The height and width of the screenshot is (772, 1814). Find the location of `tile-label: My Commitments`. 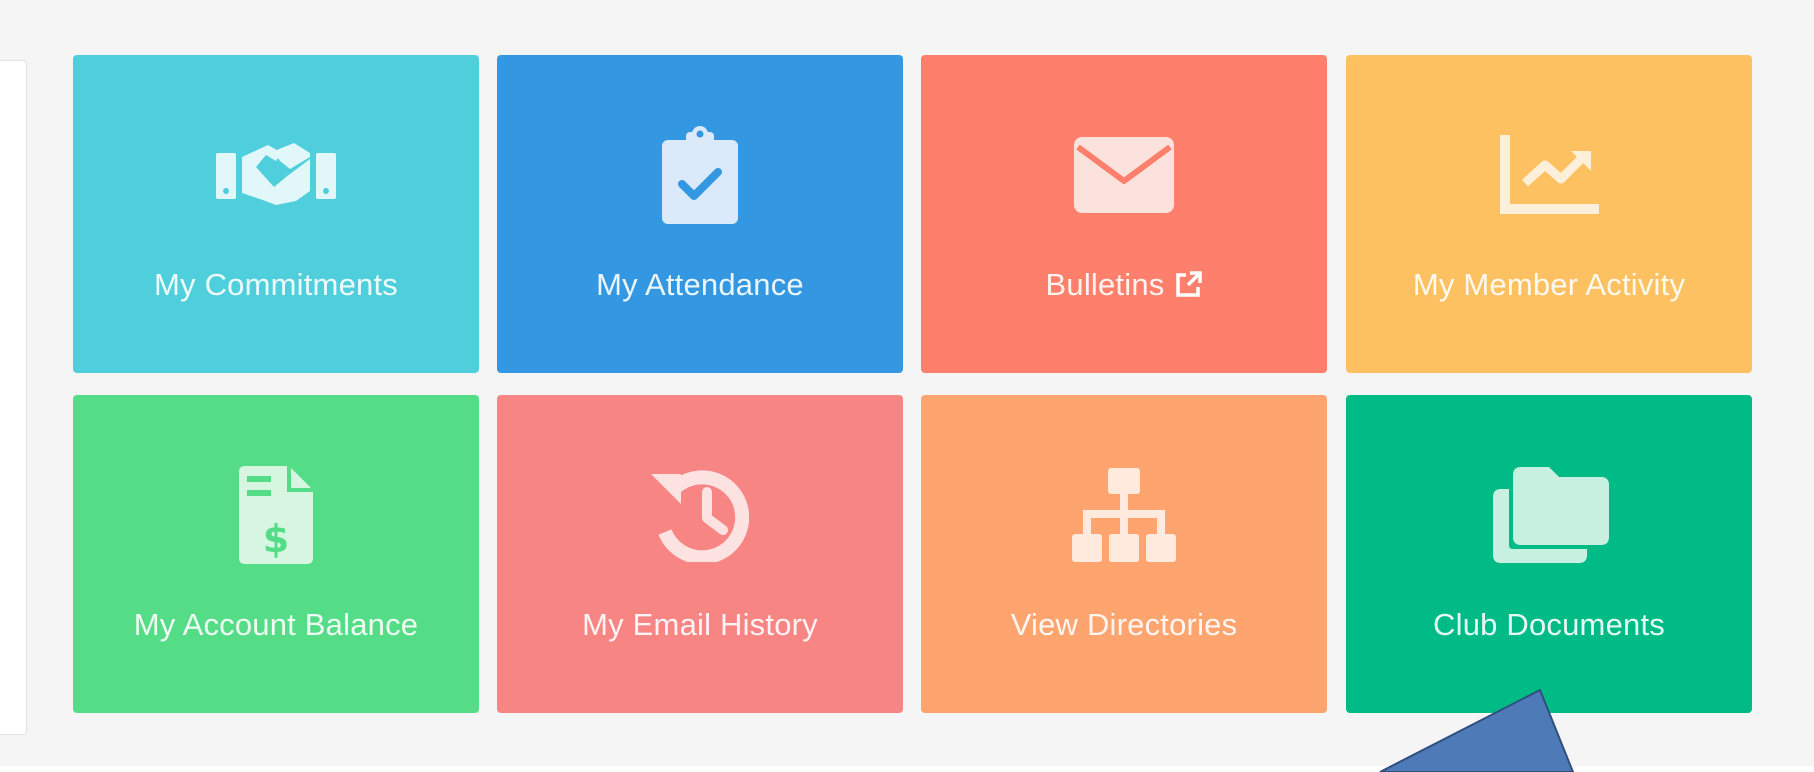

tile-label: My Commitments is located at coordinates (276, 285).